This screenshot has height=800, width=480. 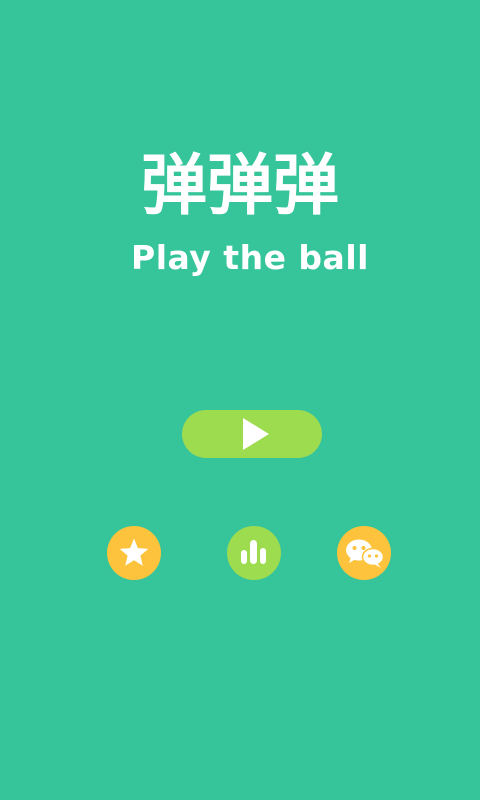 What do you see at coordinates (256, 434) in the screenshot?
I see `play-icon` at bounding box center [256, 434].